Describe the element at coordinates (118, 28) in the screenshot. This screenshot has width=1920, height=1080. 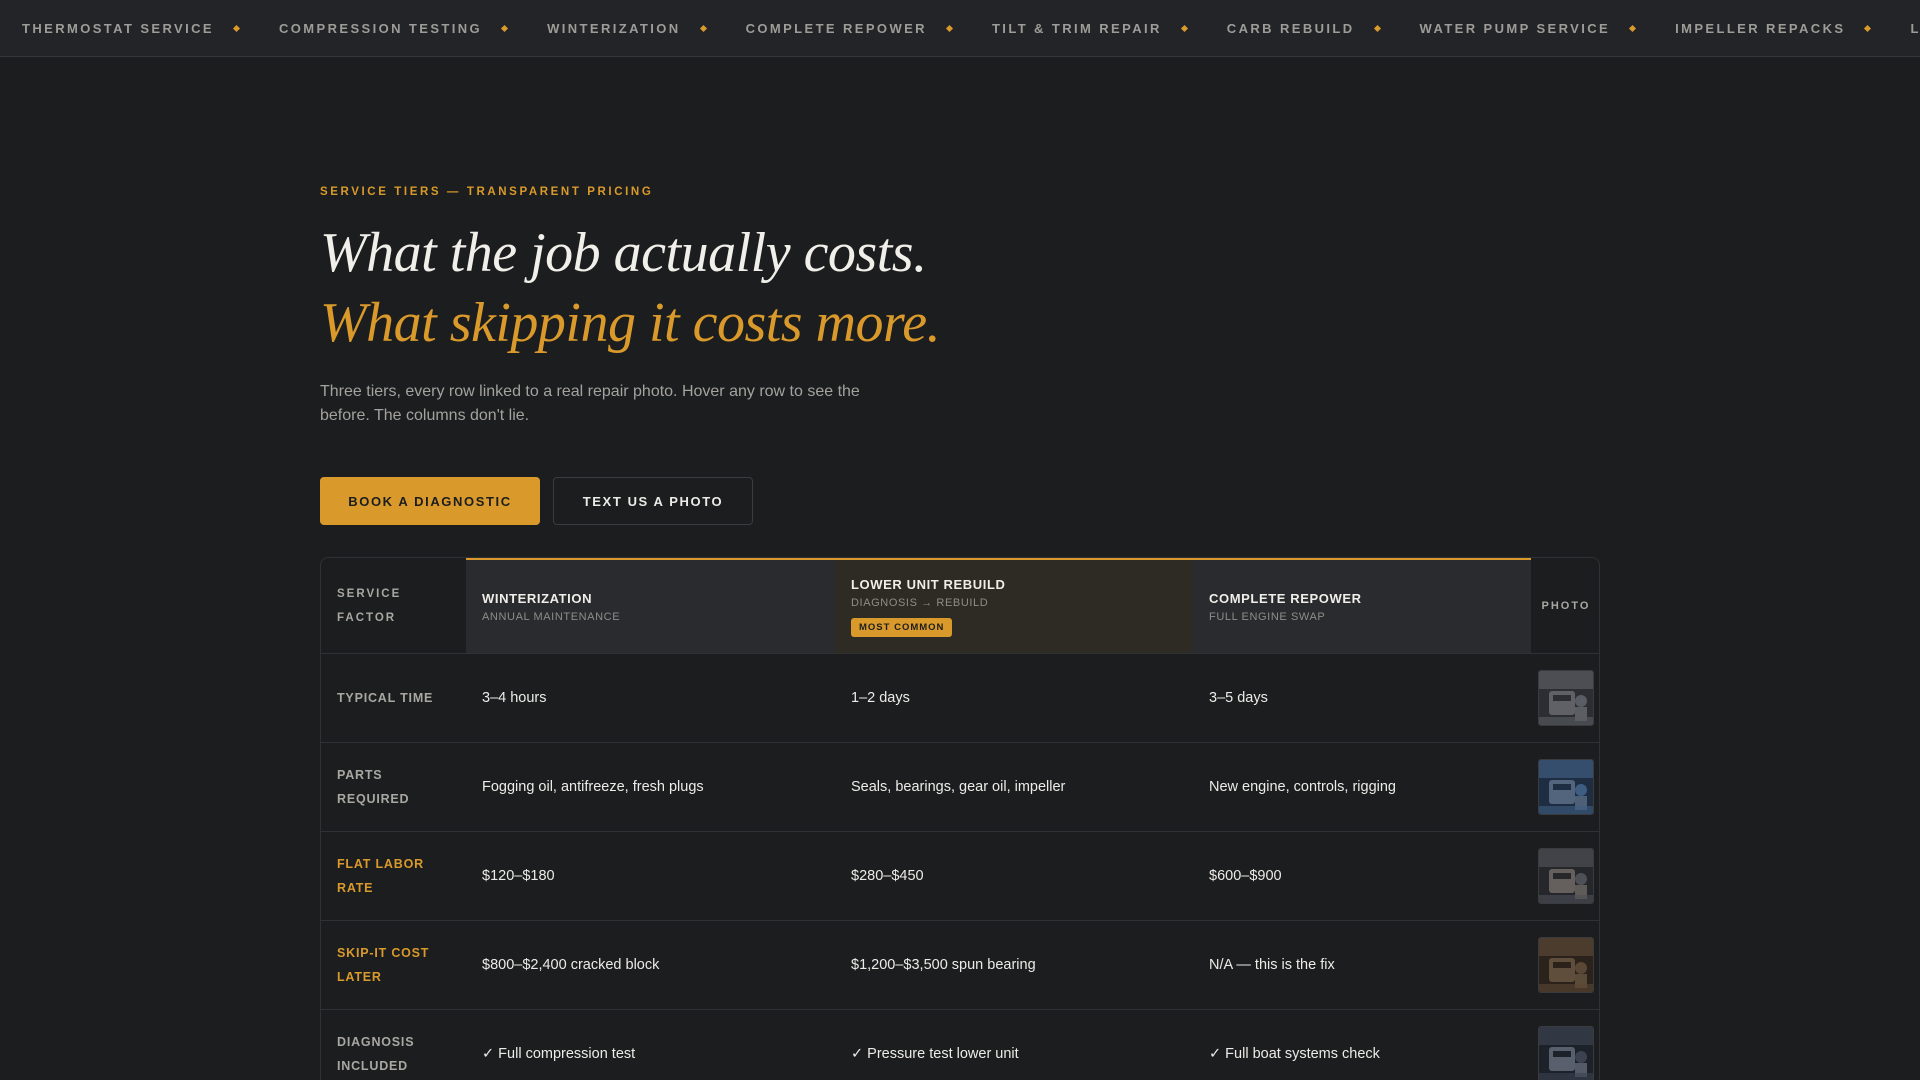
I see `ticker-item-label: THERMOSTAT SERVICE` at that location.